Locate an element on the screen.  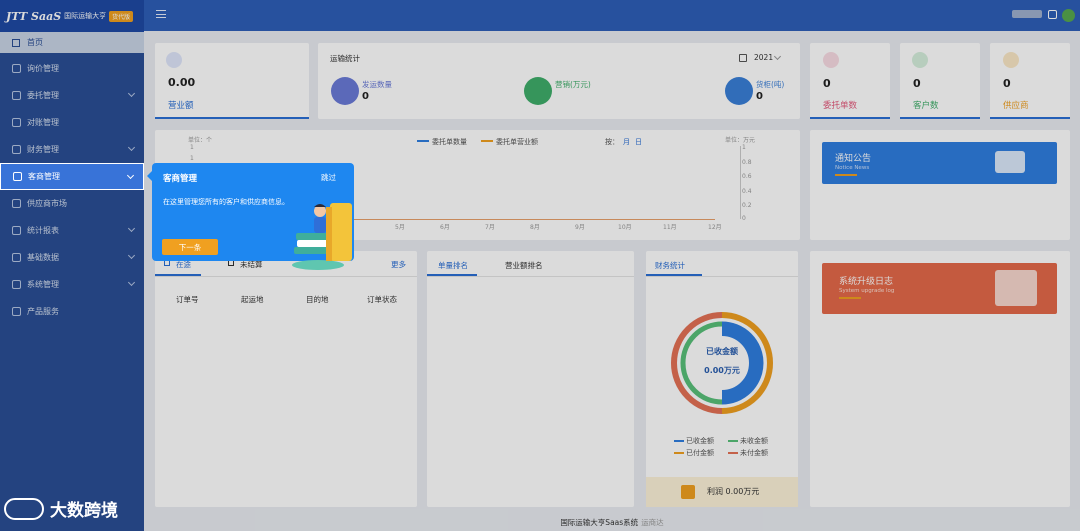
sidebar-item-label: 客商管理 is located at coordinates (44, 176).